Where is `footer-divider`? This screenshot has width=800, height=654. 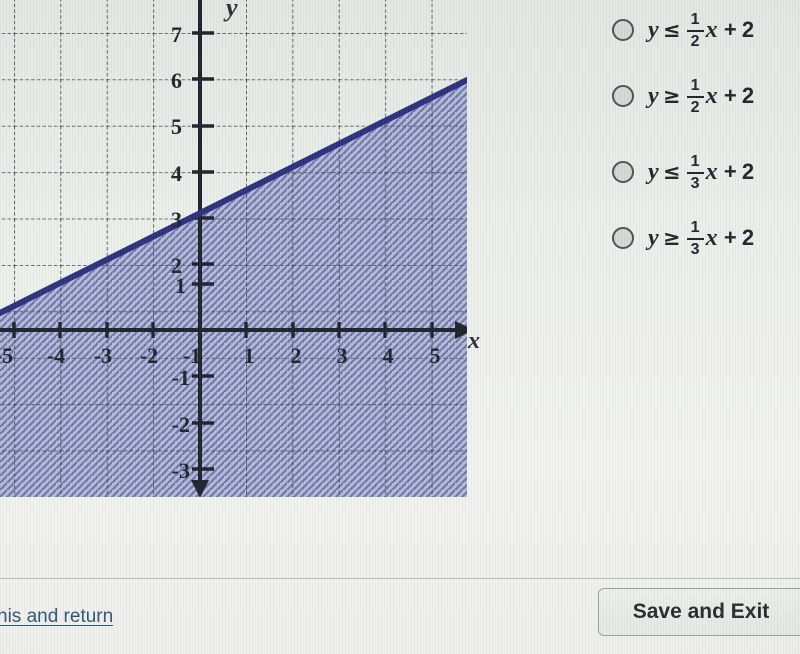 footer-divider is located at coordinates (400, 578).